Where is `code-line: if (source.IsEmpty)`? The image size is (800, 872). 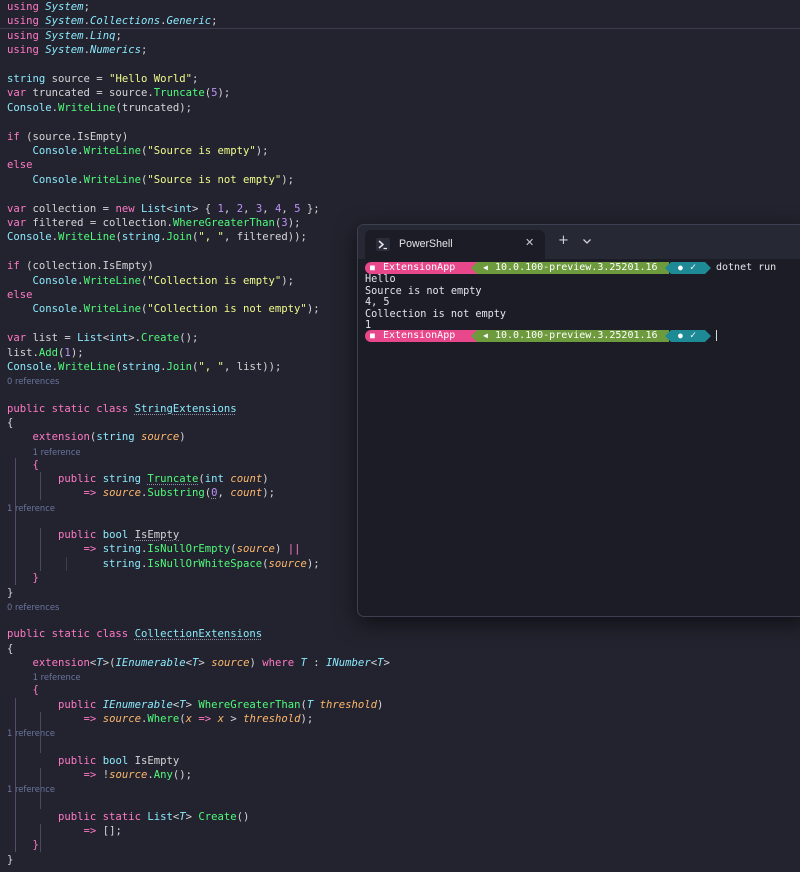 code-line: if (source.IsEmpty) is located at coordinates (68, 136).